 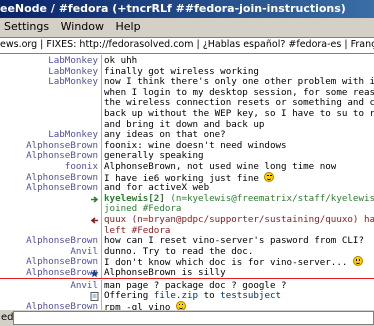 What do you see at coordinates (121, 60) in the screenshot?
I see `message-text: ok uhh` at bounding box center [121, 60].